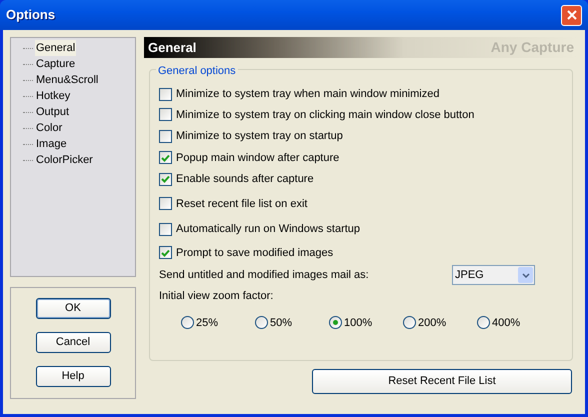  Describe the element at coordinates (268, 229) in the screenshot. I see `checkbox-label: Automatically run on Windows startup` at that location.